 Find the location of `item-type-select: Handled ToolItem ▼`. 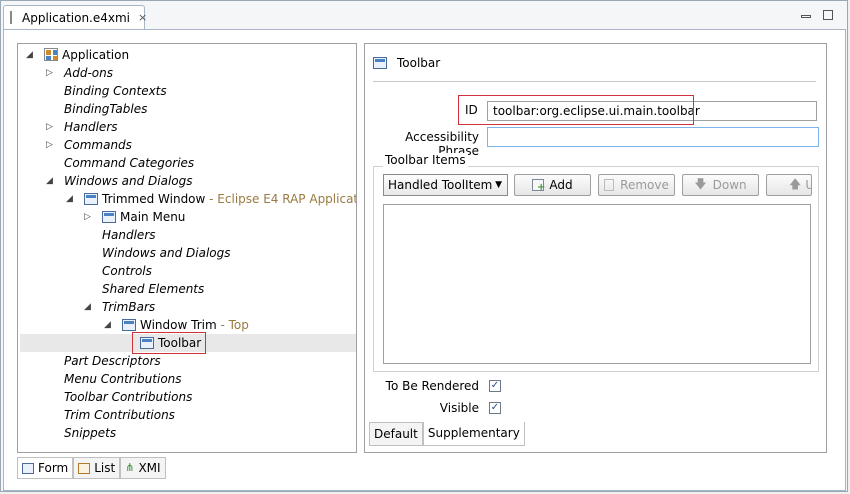

item-type-select: Handled ToolItem ▼ is located at coordinates (445, 185).